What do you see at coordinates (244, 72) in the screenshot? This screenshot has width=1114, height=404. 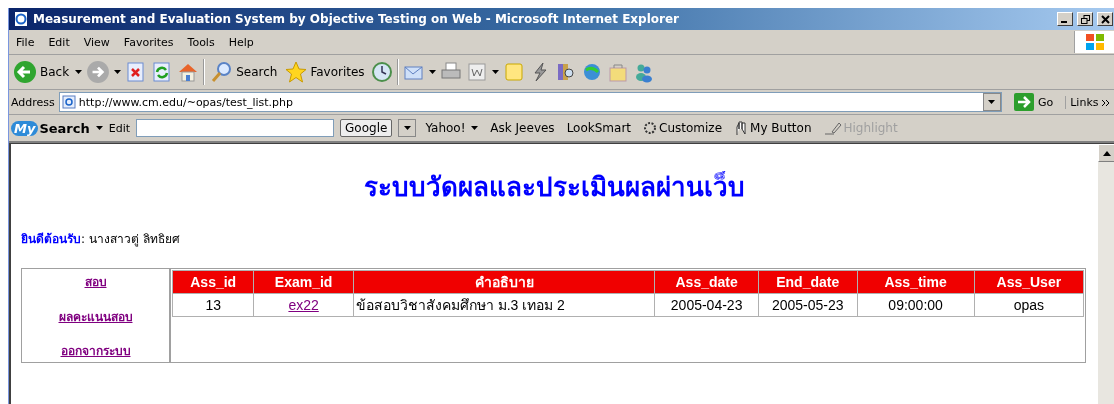 I see `search-button: Search` at bounding box center [244, 72].